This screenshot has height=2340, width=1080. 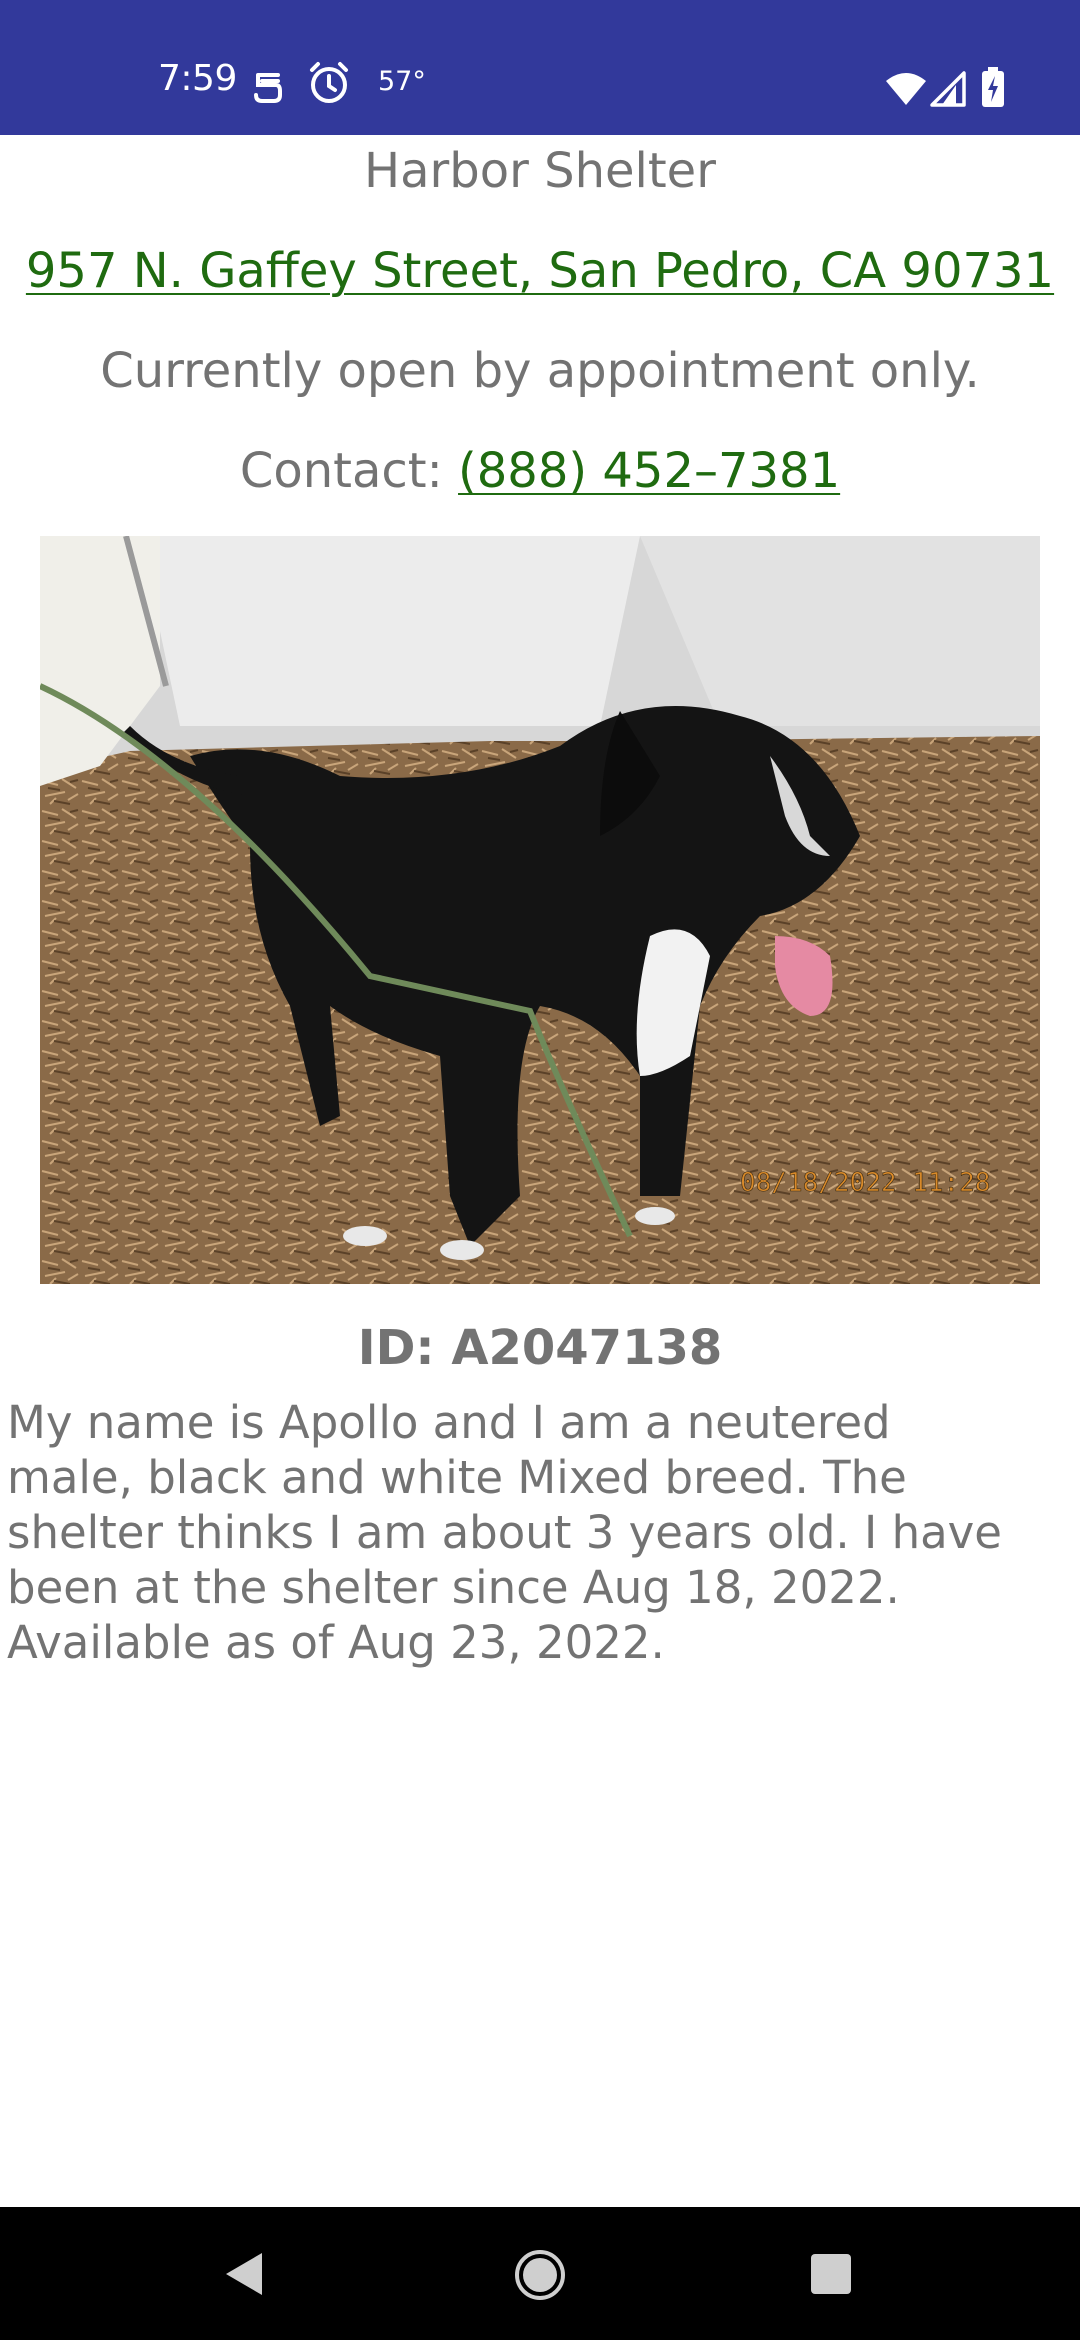 I want to click on animal-id: ID: A2047138, so click(x=540, y=1348).